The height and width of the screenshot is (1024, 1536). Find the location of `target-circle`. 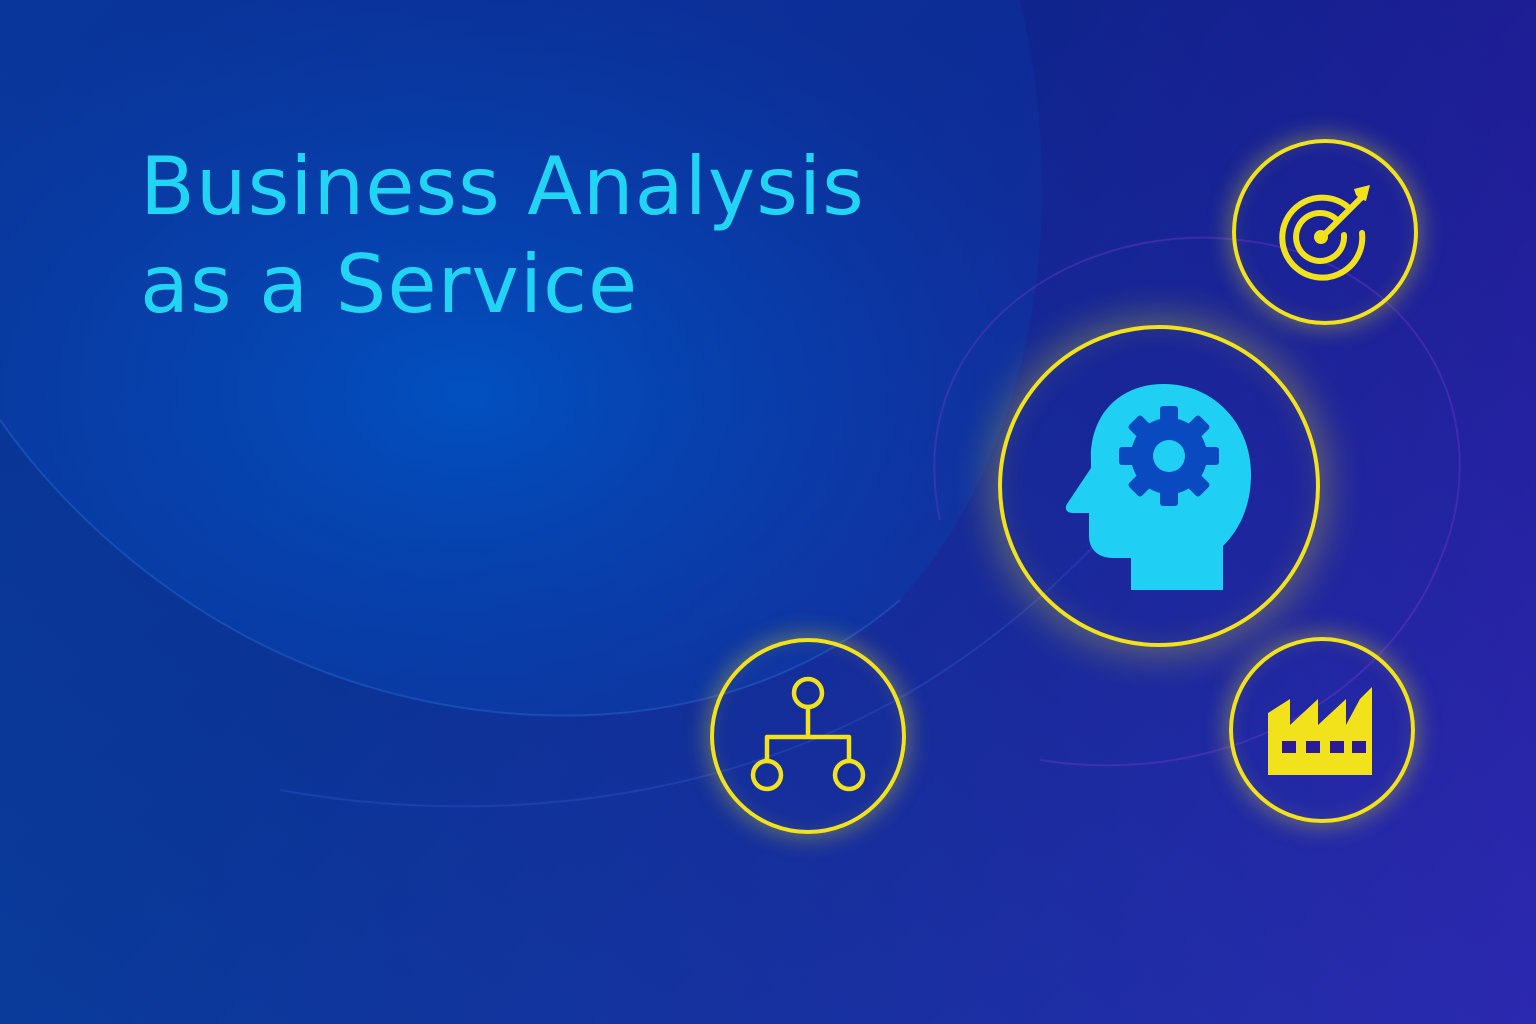

target-circle is located at coordinates (1325, 232).